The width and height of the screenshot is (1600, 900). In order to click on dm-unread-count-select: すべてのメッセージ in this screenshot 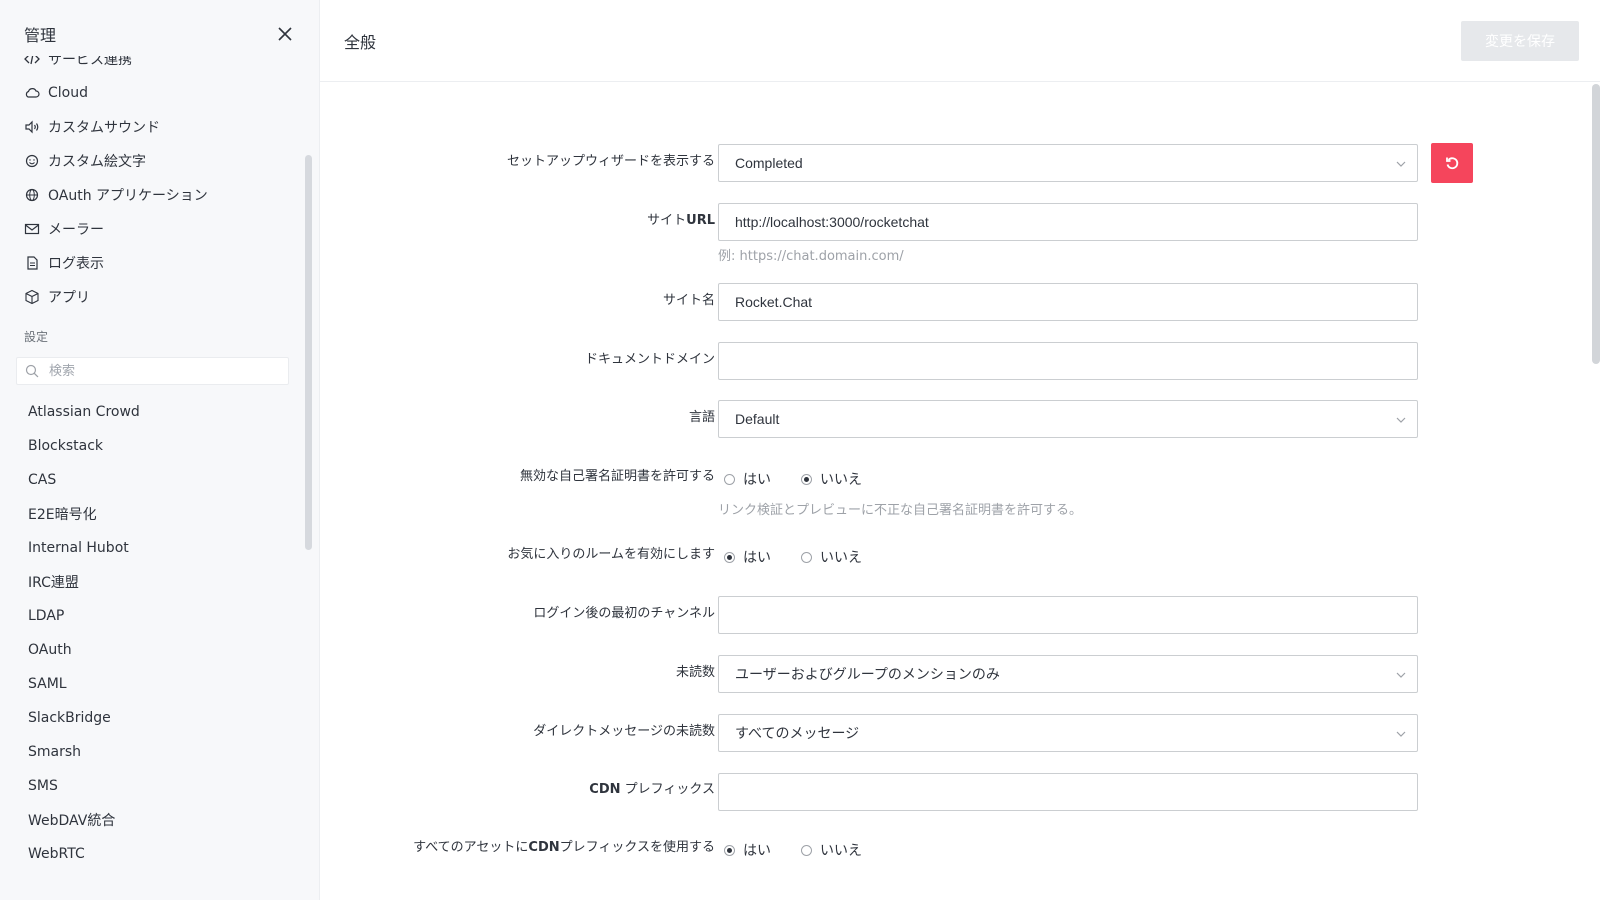, I will do `click(1068, 733)`.